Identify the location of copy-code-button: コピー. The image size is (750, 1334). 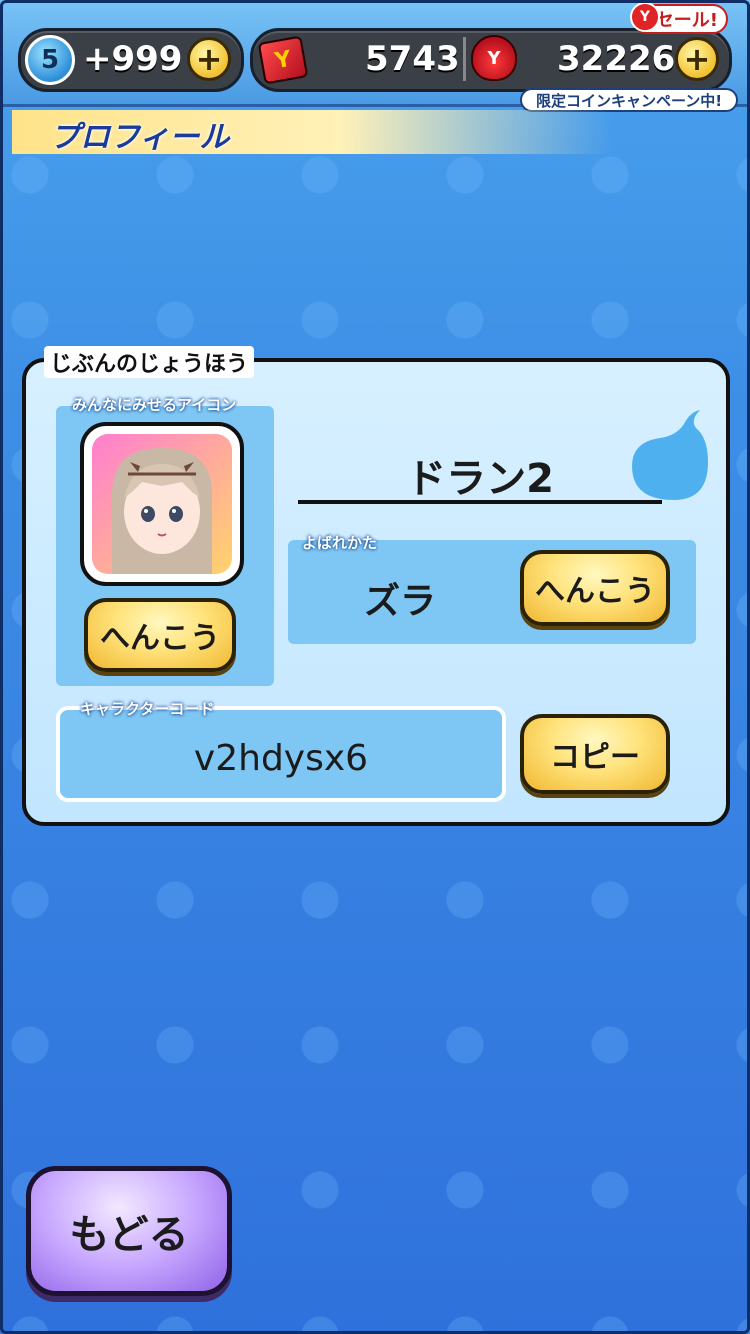
(595, 754).